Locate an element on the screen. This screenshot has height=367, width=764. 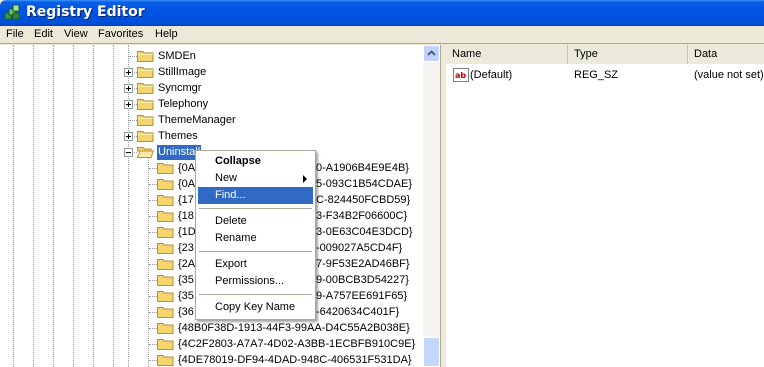
tree-item-subkey-tail: 5-093C1B54CDAE} is located at coordinates (364, 184).